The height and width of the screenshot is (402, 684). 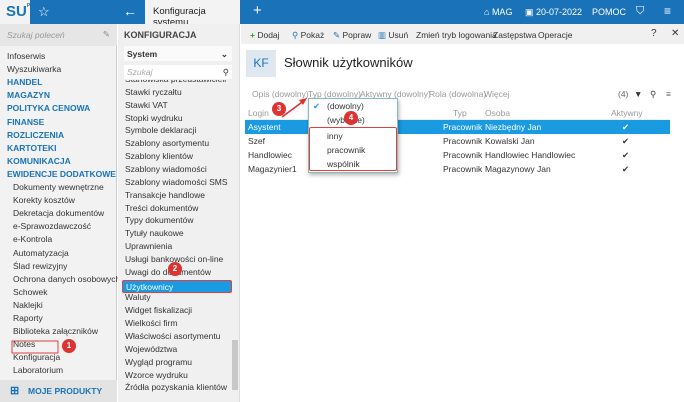 I want to click on annotation-4: 4, so click(x=351, y=118).